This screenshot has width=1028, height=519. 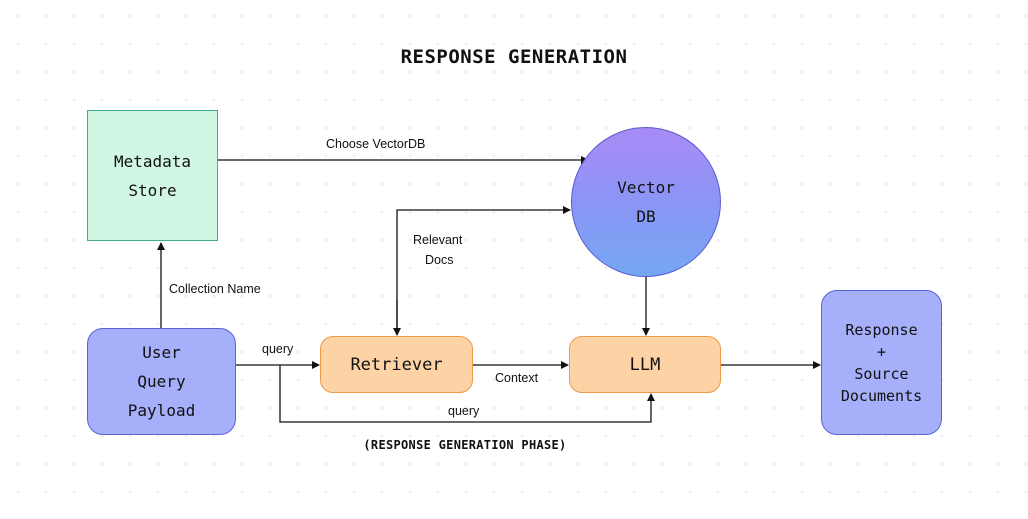 I want to click on llm-label: LLM, so click(x=645, y=364).